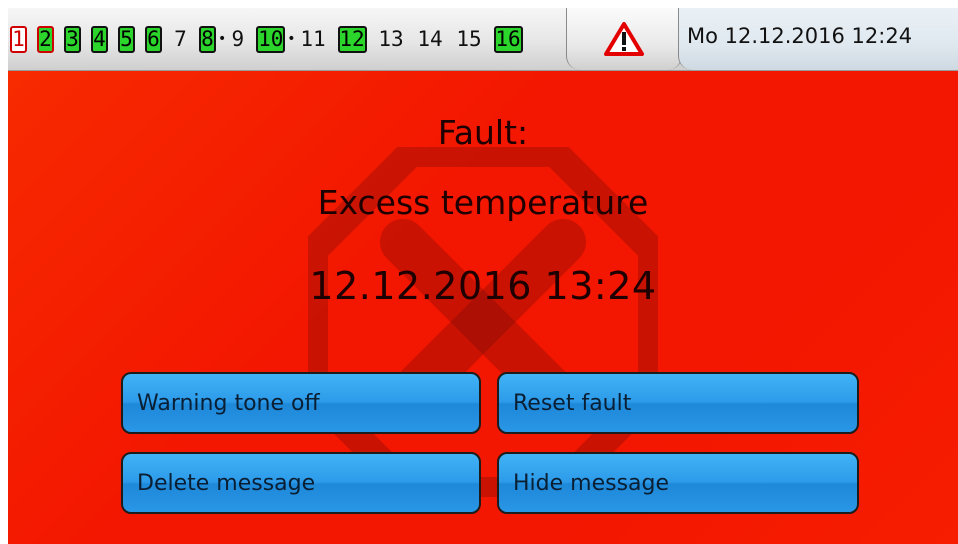 Image resolution: width=958 pixels, height=544 pixels. Describe the element at coordinates (800, 36) in the screenshot. I see `current-datetime: Mo 12.12.2016 12:24` at that location.